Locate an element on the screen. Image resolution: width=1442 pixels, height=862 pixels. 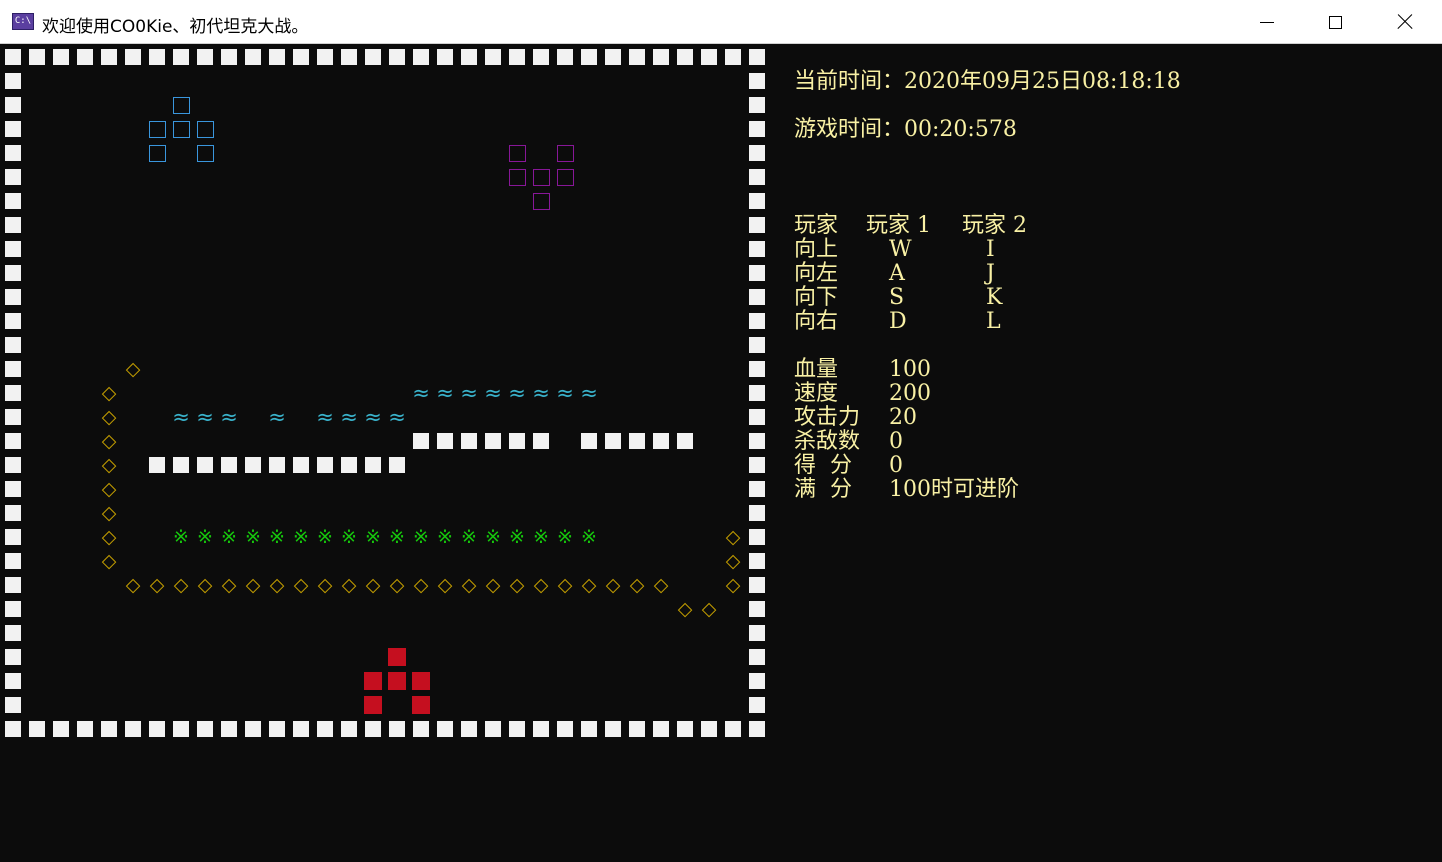
stat-label: 杀敌数 is located at coordinates (827, 441).